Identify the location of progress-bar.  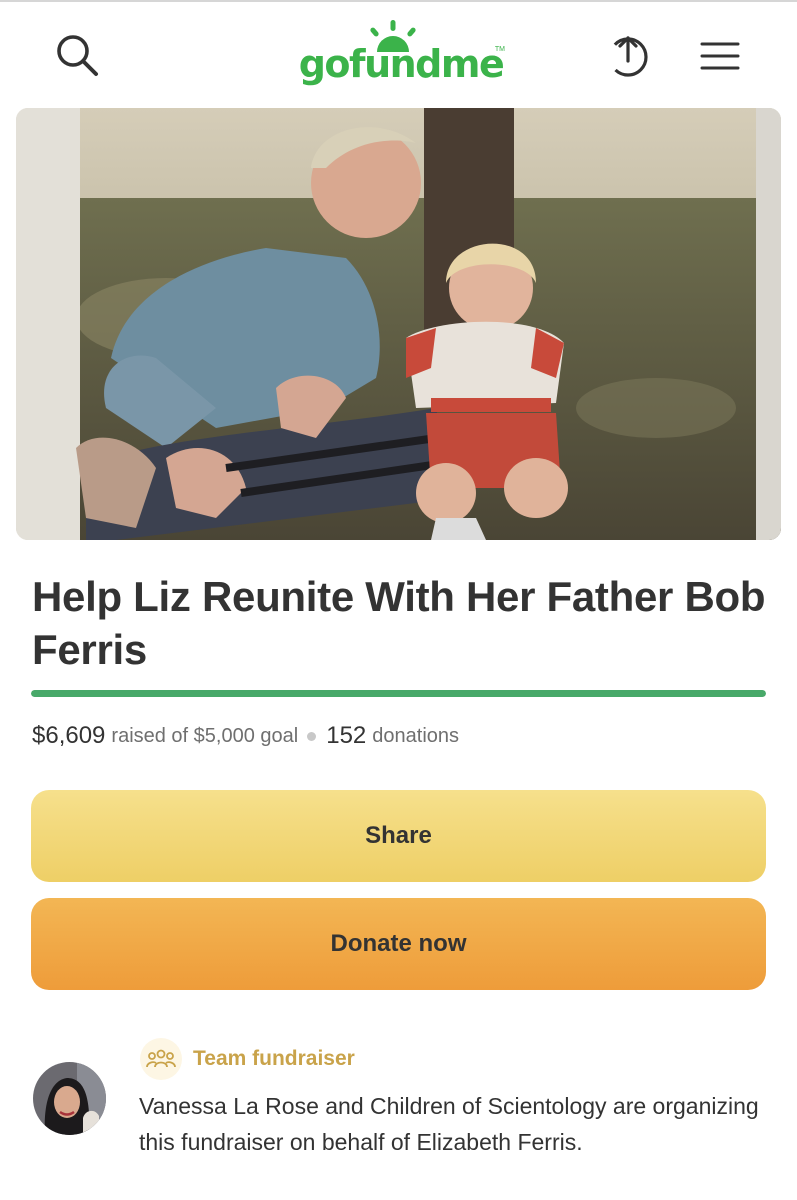
(398, 693).